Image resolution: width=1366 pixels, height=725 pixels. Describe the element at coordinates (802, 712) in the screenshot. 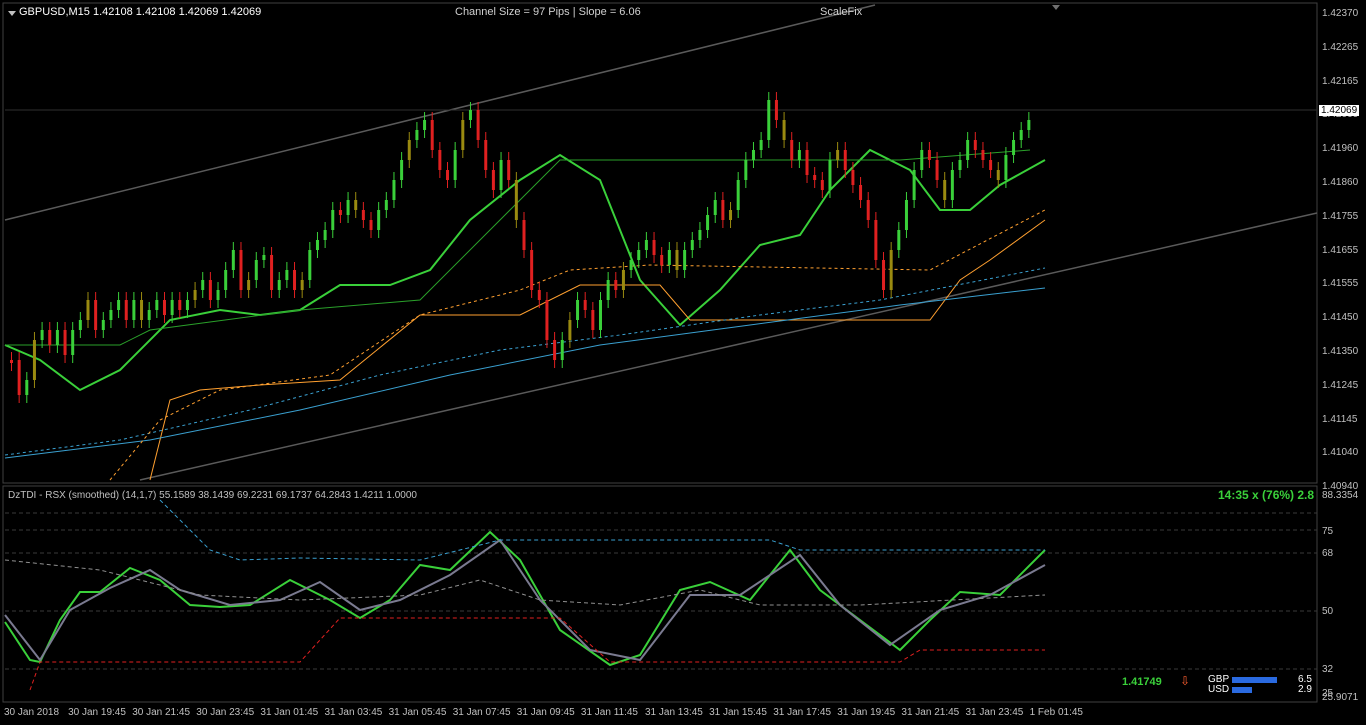

I see `time-tick: 31 Jan 17:45` at that location.